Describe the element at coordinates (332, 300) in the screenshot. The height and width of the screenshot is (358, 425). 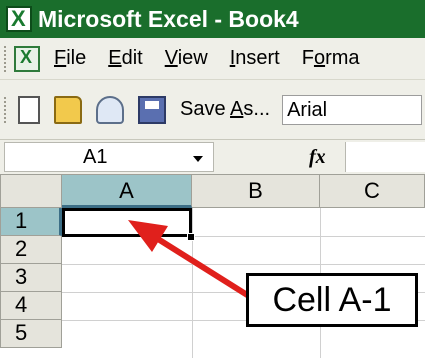
I see `callout-label: Cell A-1` at that location.